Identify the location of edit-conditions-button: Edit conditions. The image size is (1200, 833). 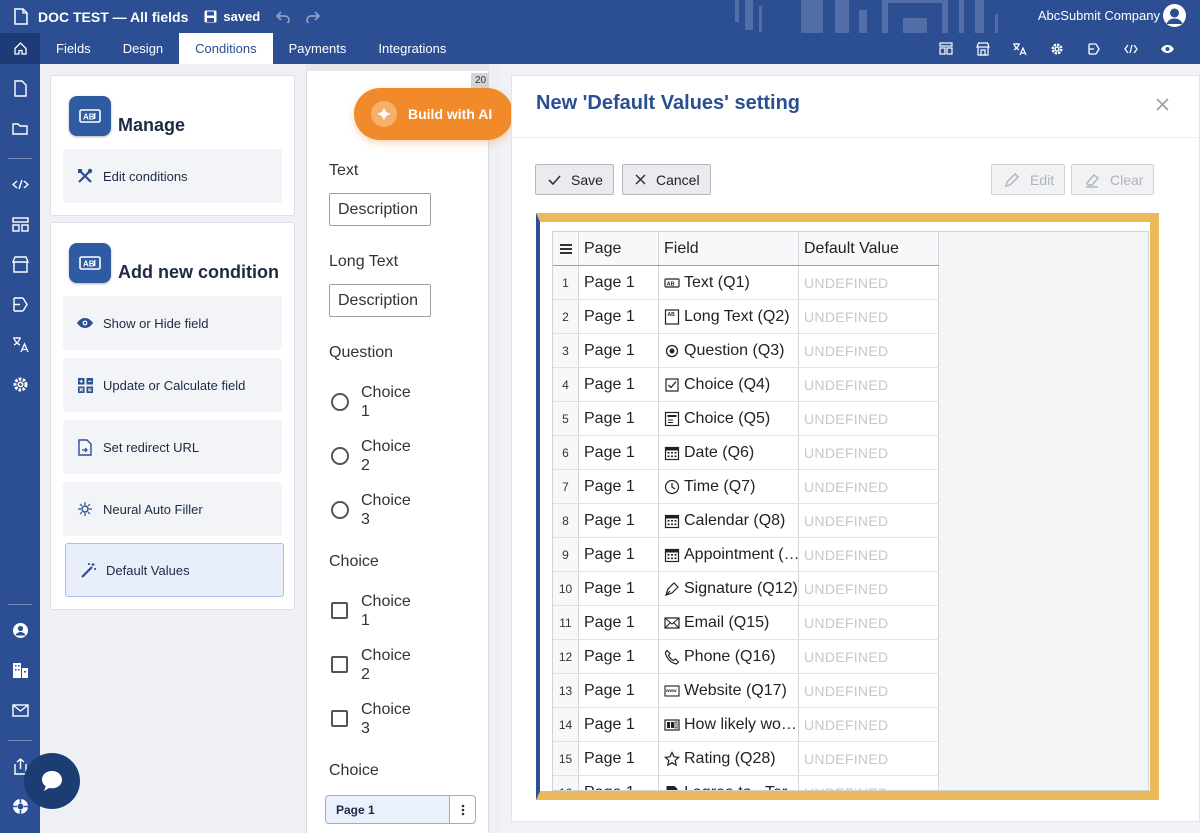
(172, 176).